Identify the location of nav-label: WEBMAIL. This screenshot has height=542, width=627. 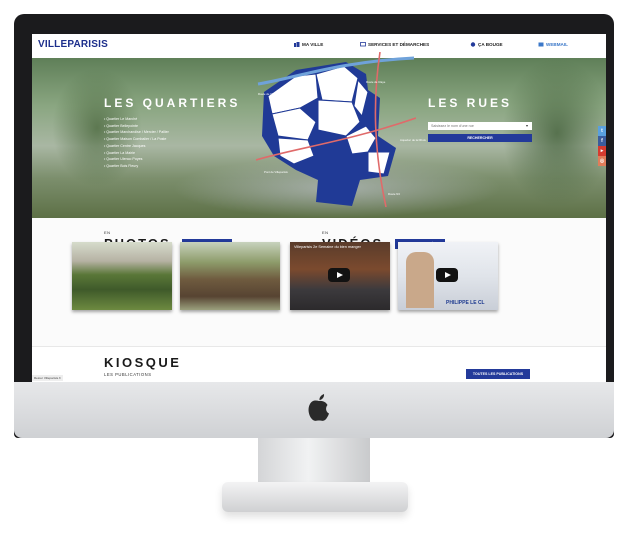
(557, 44).